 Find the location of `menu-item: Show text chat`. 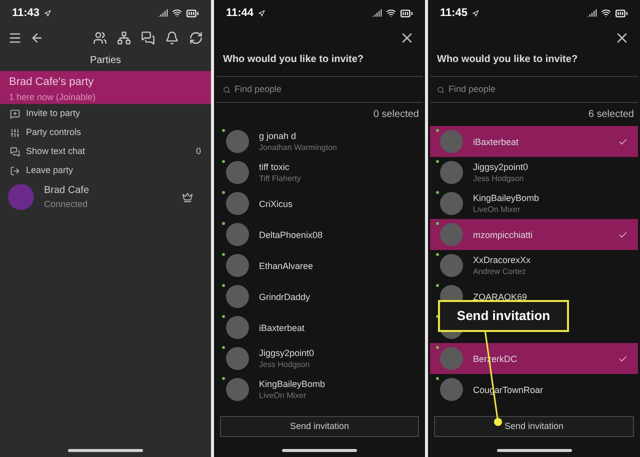

menu-item: Show text chat is located at coordinates (56, 151).